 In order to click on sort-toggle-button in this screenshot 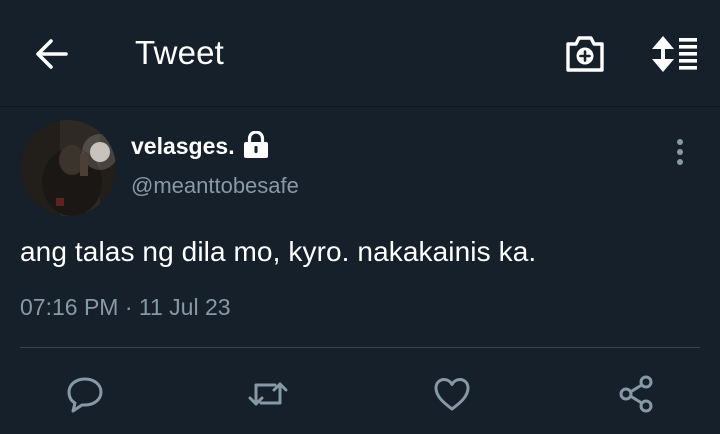, I will do `click(674, 54)`.